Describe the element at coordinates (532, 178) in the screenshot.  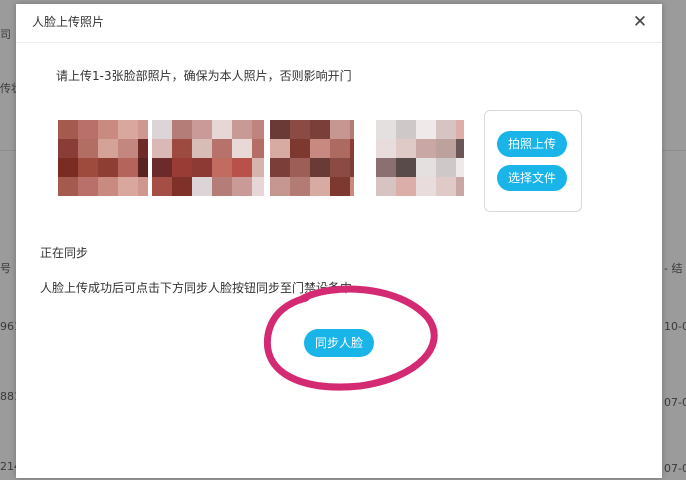
I see `choose-file-button: 选择文件` at that location.